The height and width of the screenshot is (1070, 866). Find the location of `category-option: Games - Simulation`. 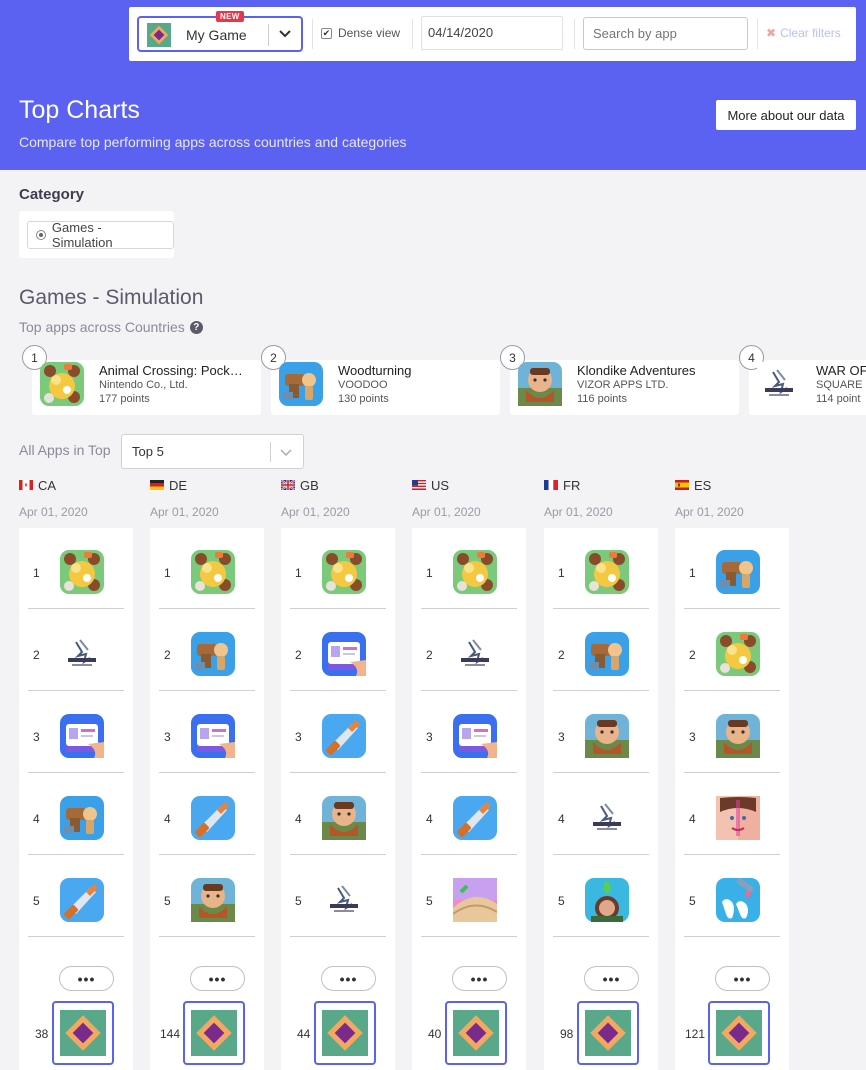

category-option: Games - Simulation is located at coordinates (100, 235).